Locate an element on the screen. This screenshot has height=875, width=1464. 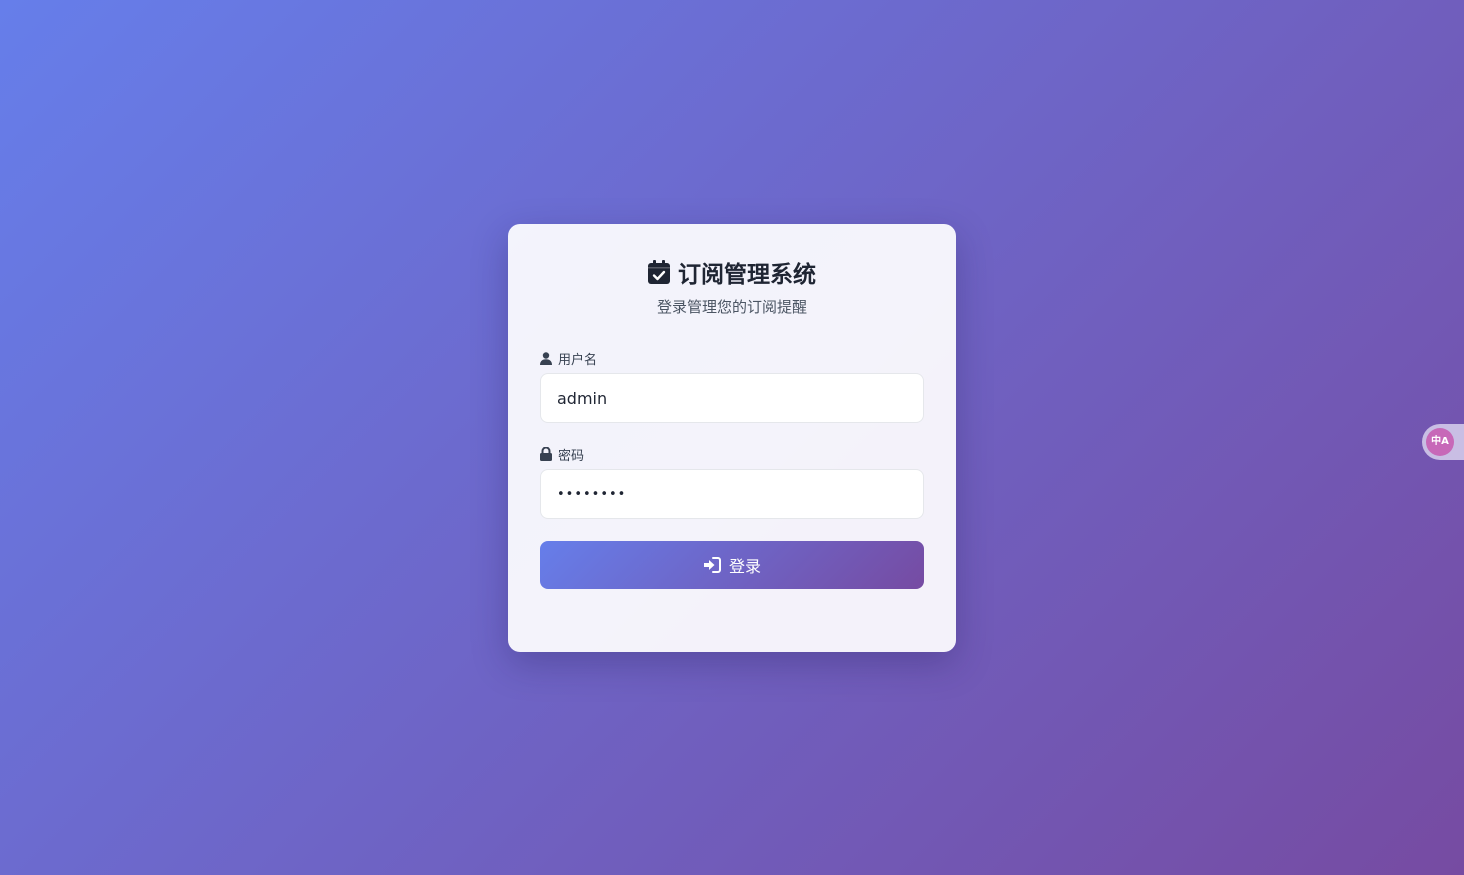
username-label: 用户名 is located at coordinates (732, 358).